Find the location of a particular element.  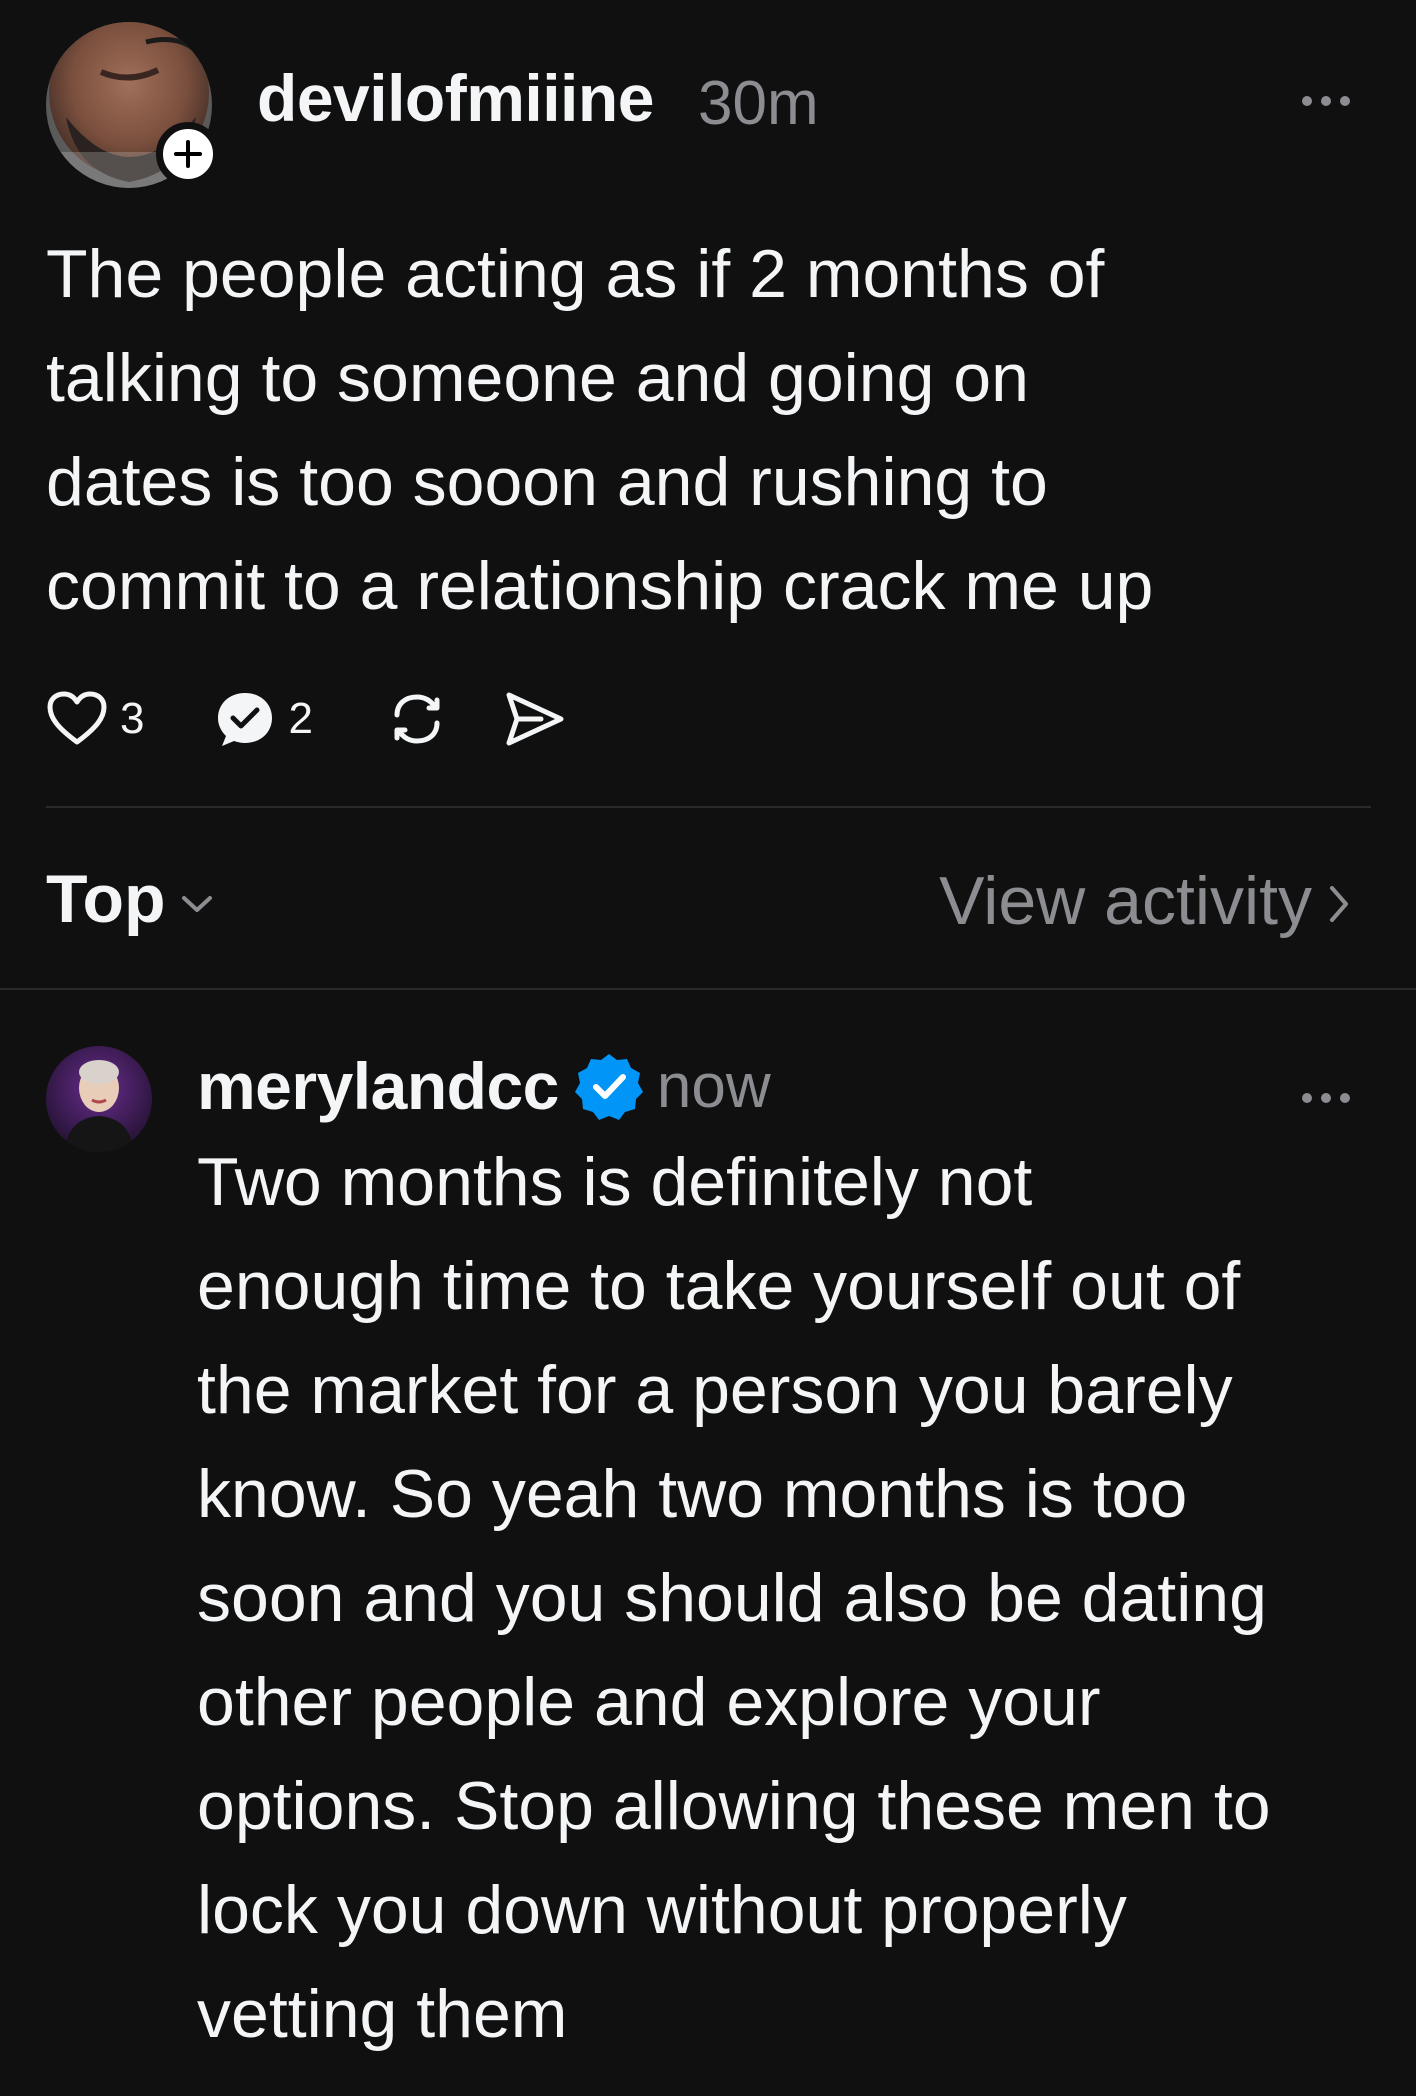

reply-count: 2 is located at coordinates (300, 718).